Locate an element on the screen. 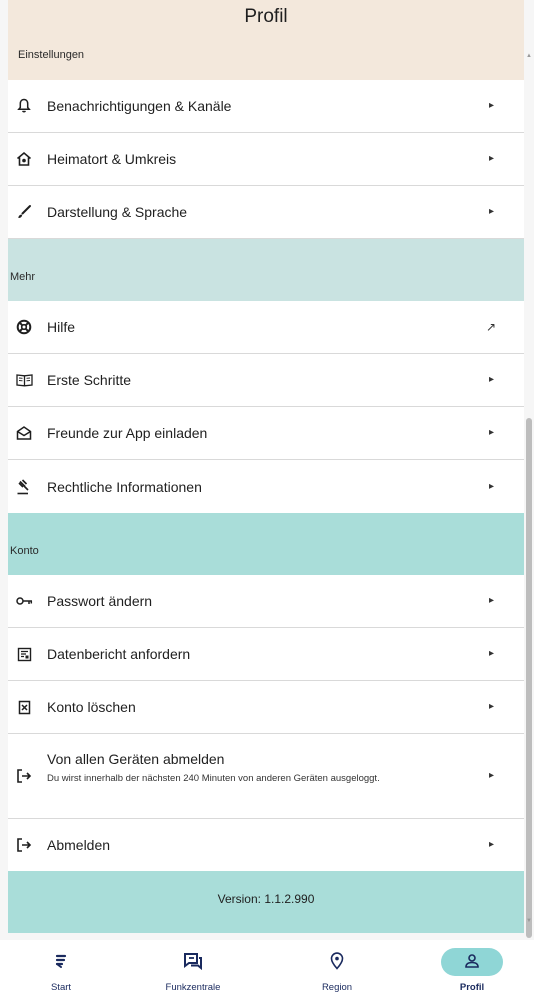  settings-item-home: Heimatort & Umkreis ▸ is located at coordinates (266, 159).